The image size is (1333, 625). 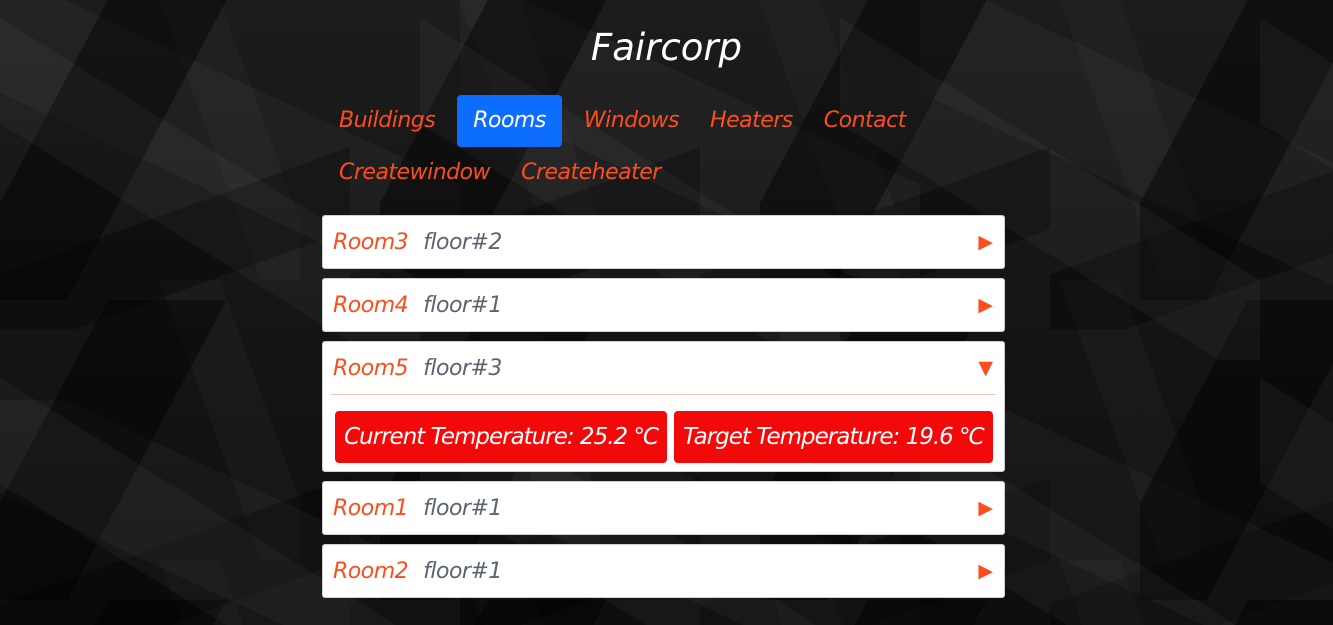 I want to click on nav-link-contact: Contact, so click(x=865, y=121).